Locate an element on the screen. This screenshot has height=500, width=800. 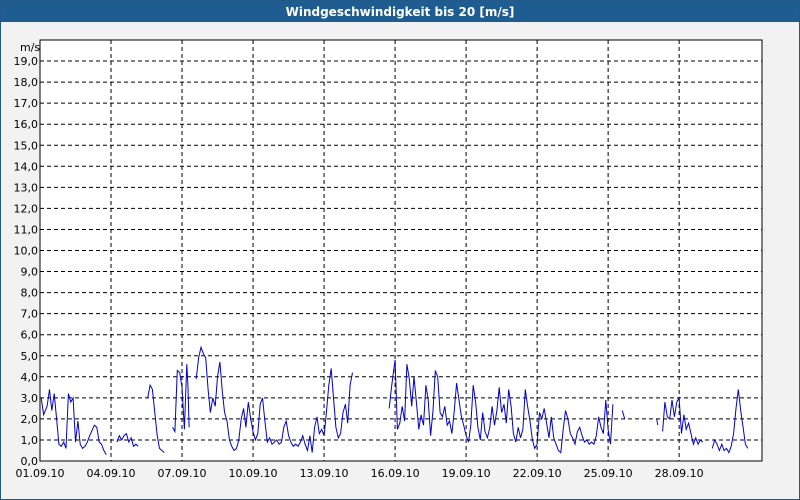
x-tick-label: 04.09.10 is located at coordinates (111, 473).